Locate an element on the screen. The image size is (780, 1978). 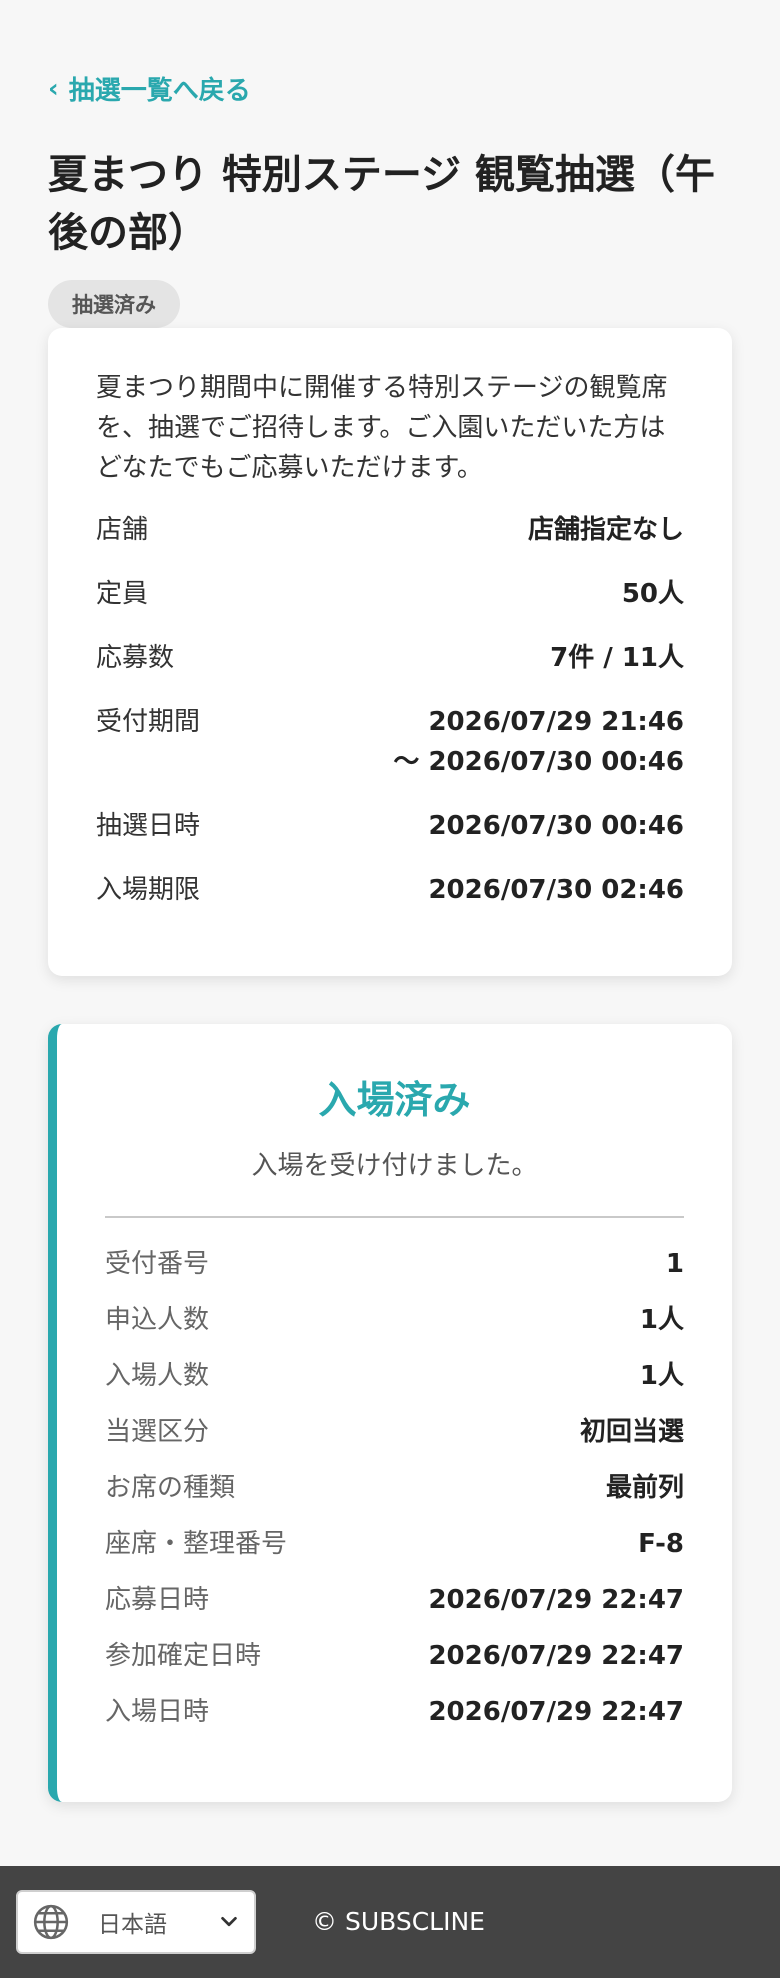
status-row-win-type: 当選区分 初回当選 is located at coordinates (394, 1432).